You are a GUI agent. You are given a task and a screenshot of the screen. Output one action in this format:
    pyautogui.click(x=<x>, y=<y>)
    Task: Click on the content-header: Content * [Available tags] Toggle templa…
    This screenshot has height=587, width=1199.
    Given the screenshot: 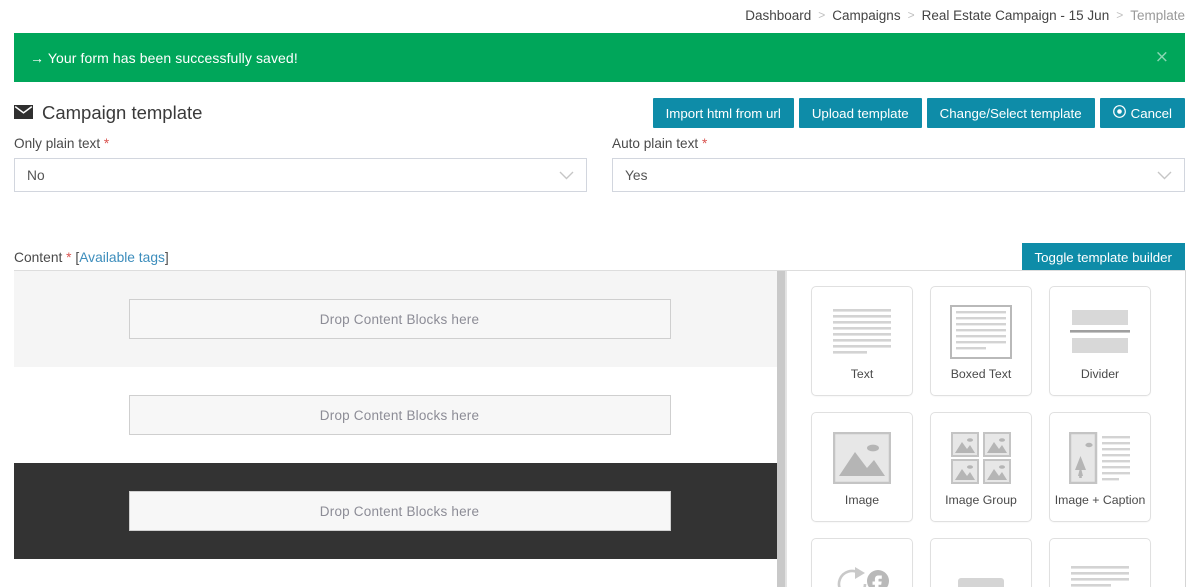 What is the action you would take?
    pyautogui.click(x=599, y=257)
    